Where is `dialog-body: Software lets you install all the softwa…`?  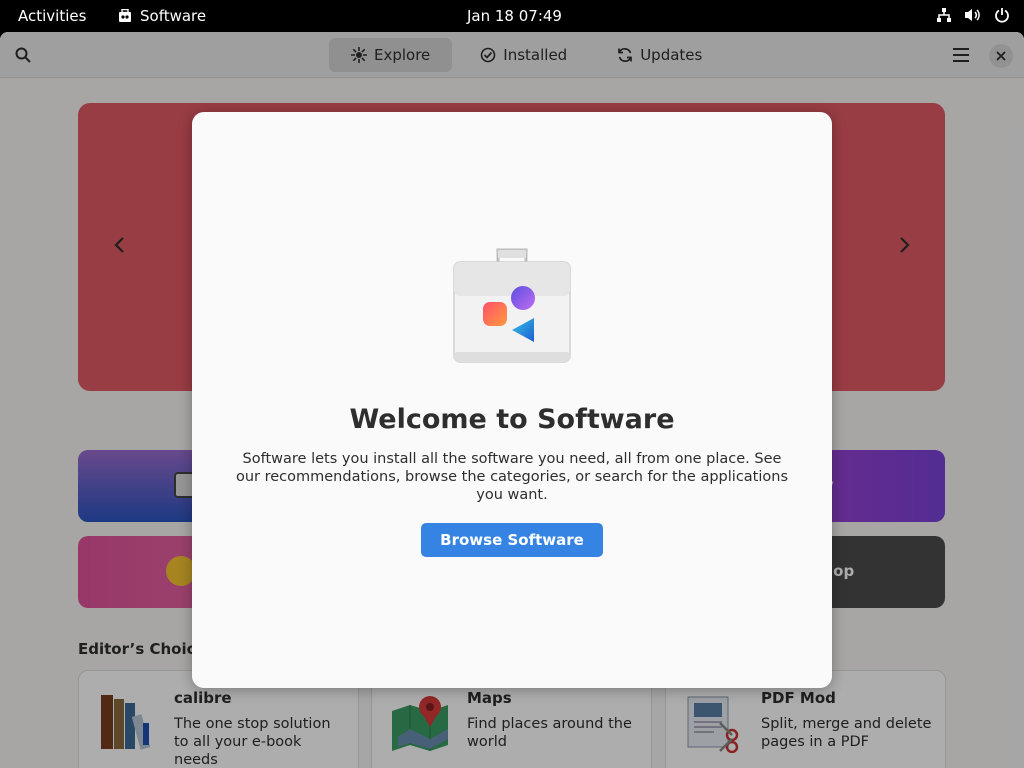
dialog-body: Software lets you install all the softwa… is located at coordinates (512, 477).